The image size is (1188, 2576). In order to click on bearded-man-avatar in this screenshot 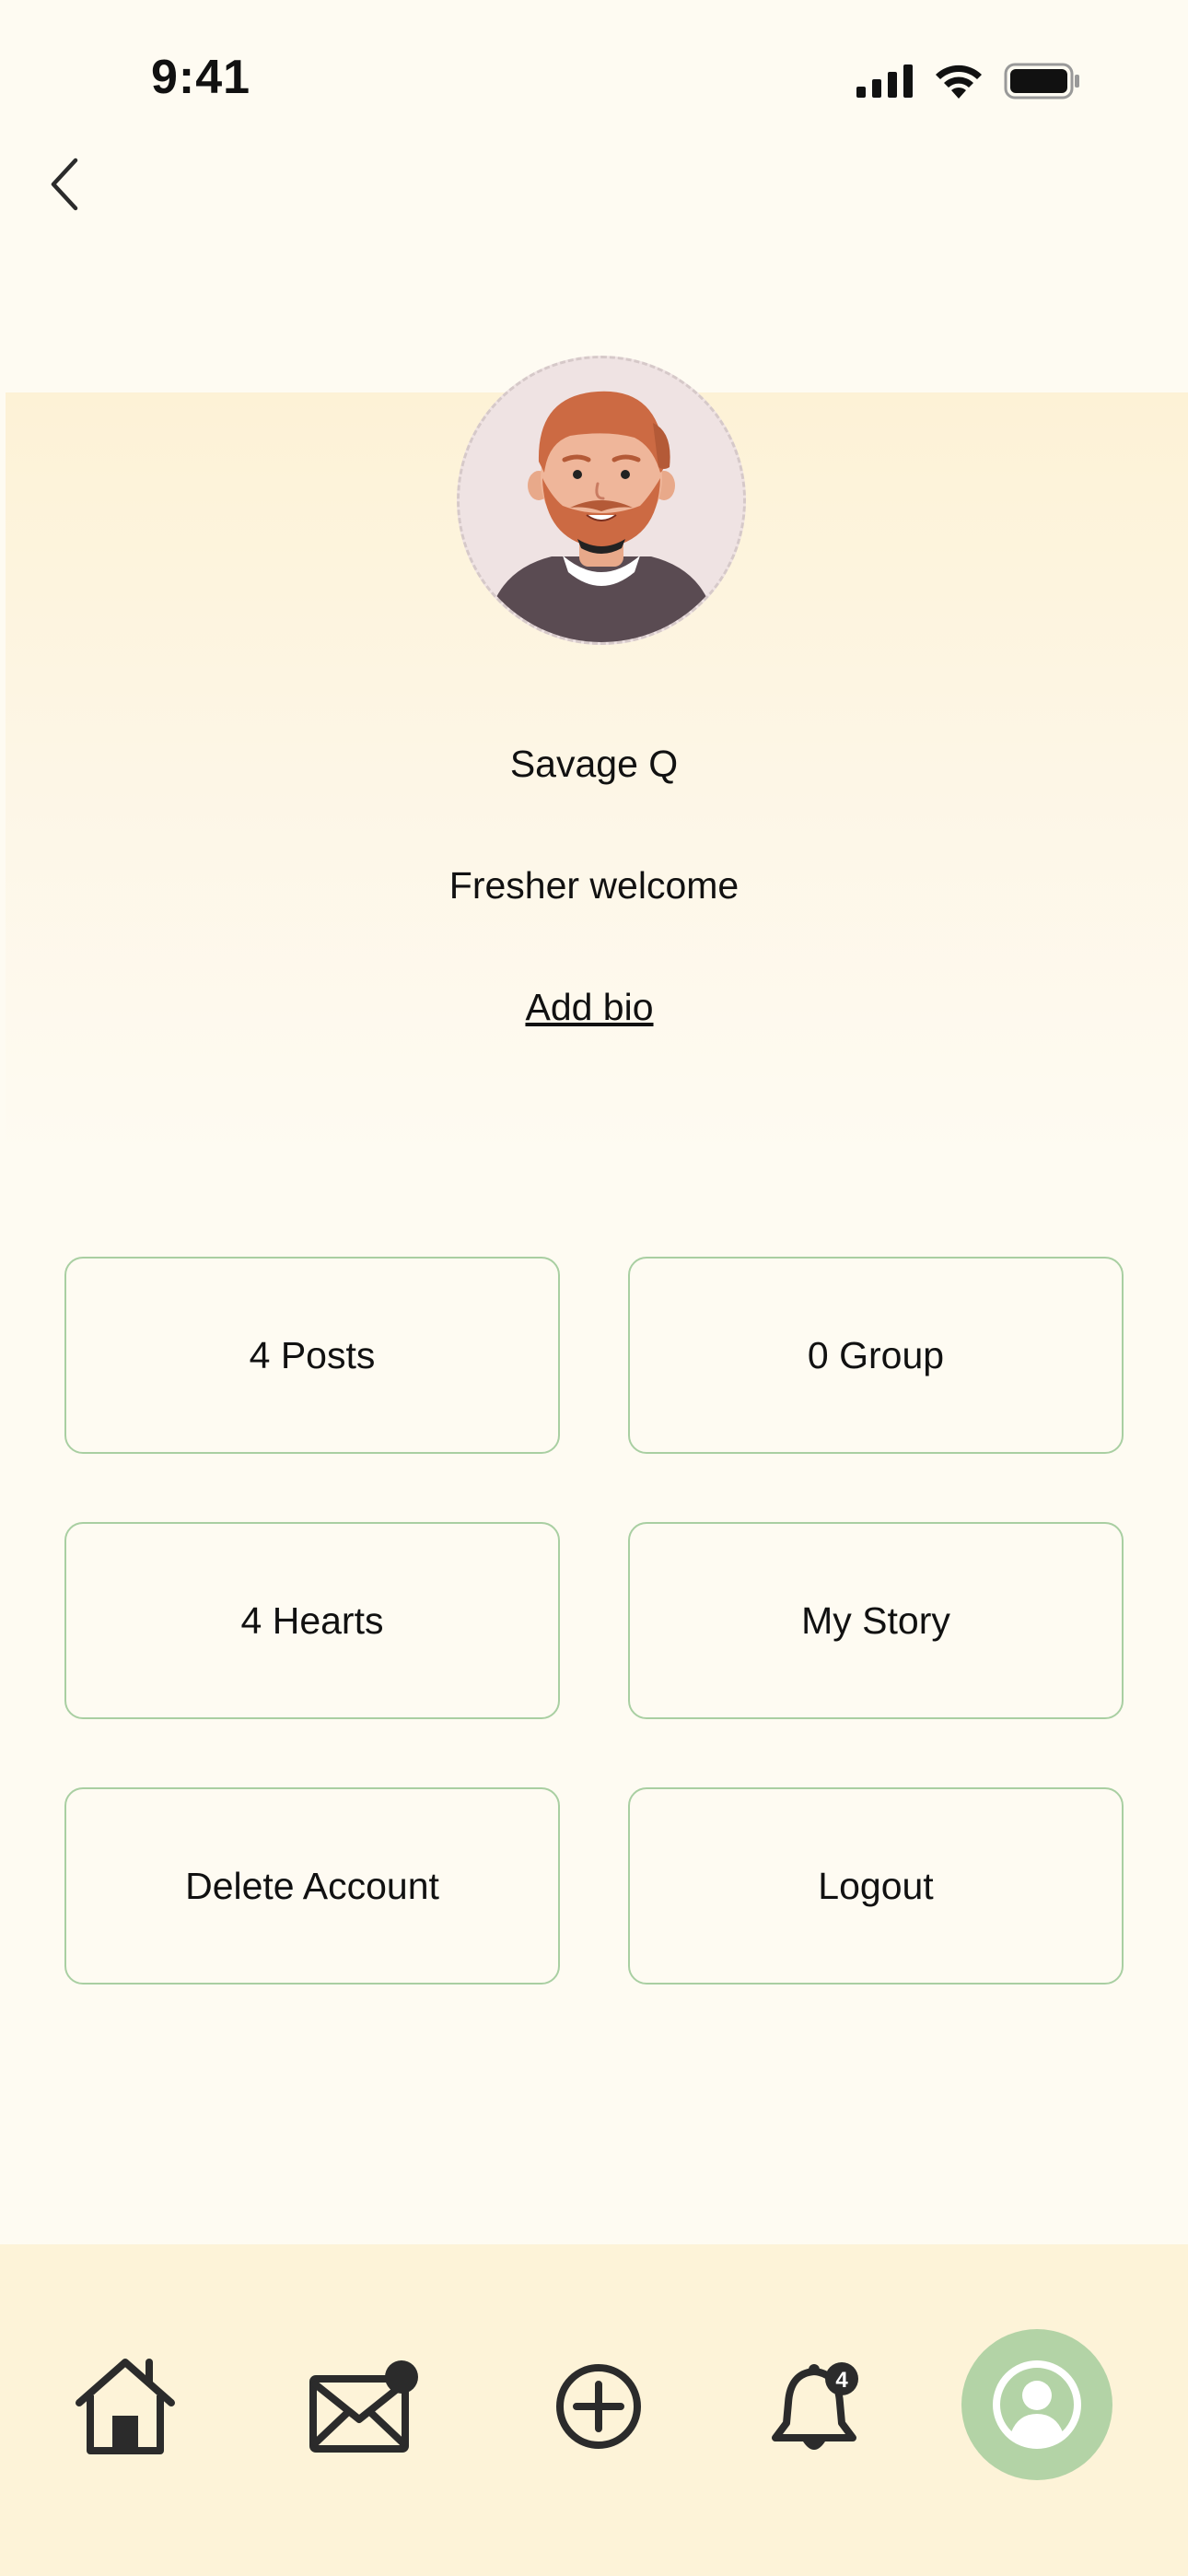, I will do `click(601, 500)`.